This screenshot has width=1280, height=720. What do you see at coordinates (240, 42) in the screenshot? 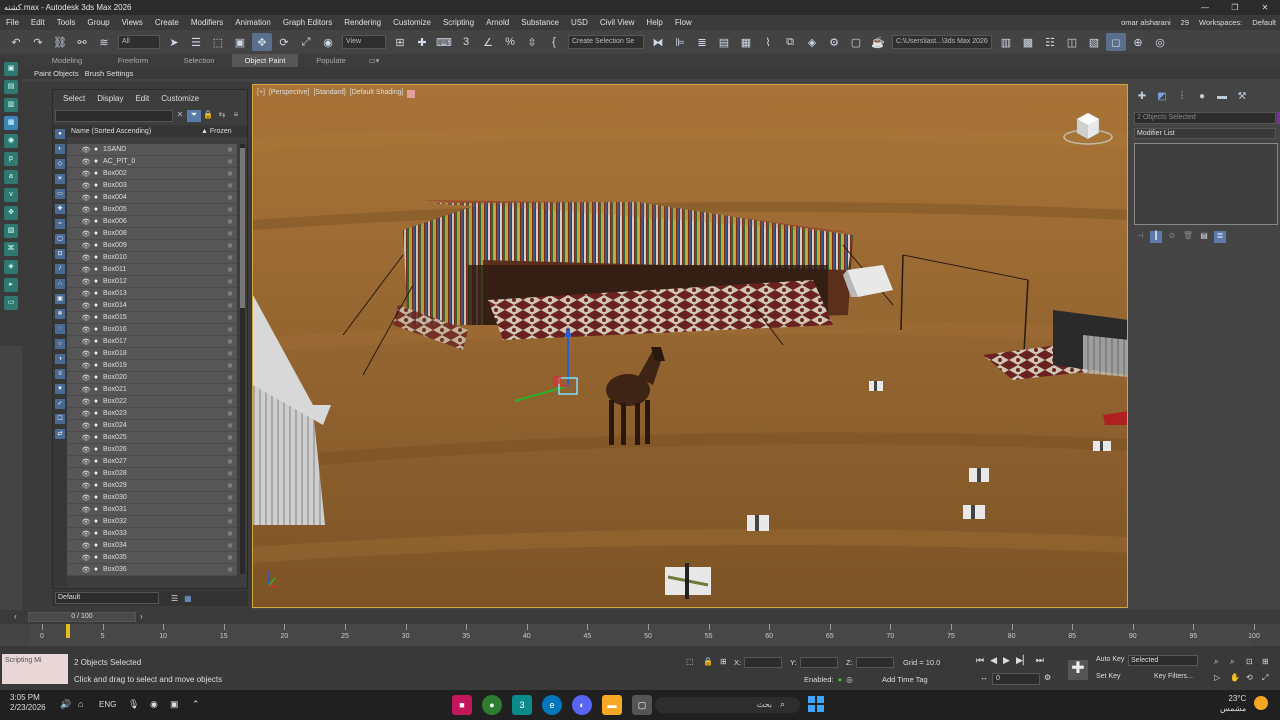
I see `window-crossing-icon: ▣` at bounding box center [240, 42].